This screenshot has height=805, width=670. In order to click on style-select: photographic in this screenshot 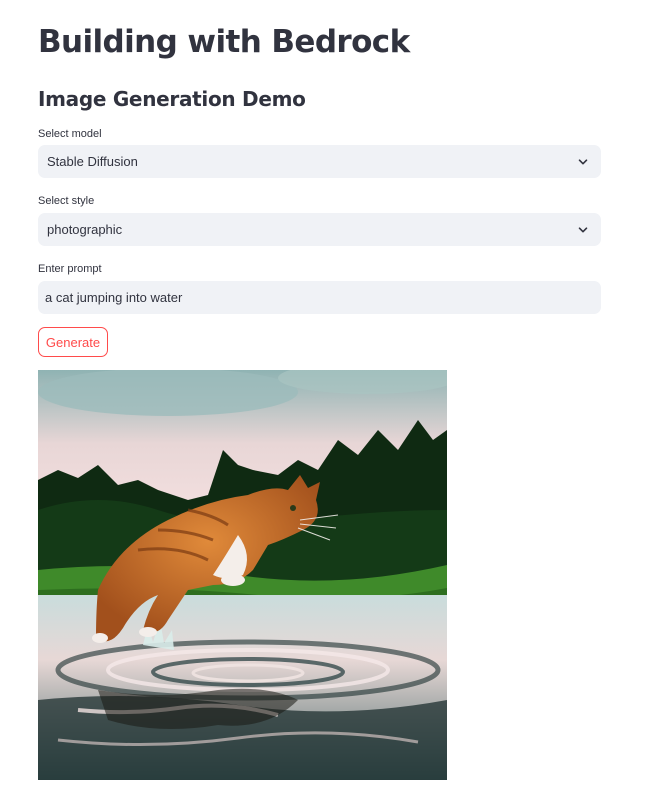, I will do `click(319, 229)`.